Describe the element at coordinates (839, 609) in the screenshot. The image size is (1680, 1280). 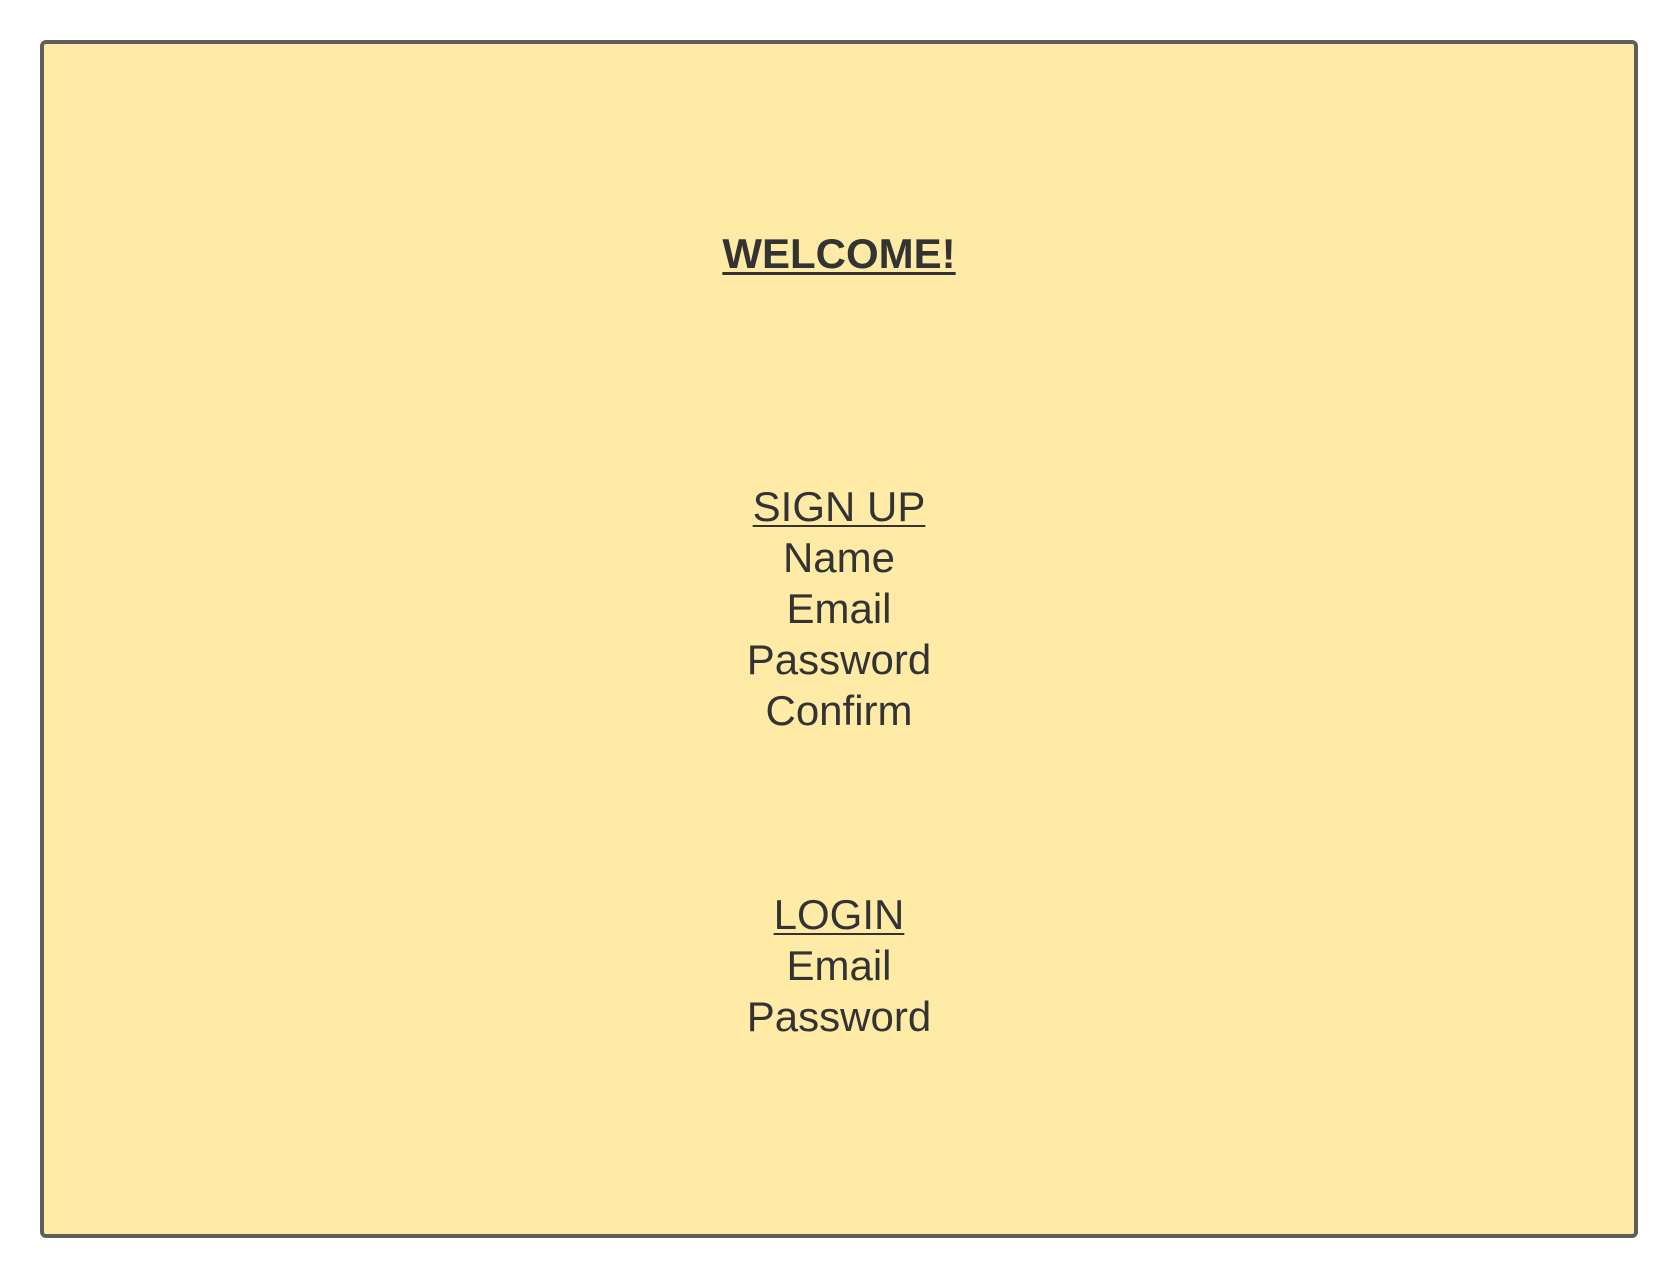
I see `signup-email-field: Email` at that location.